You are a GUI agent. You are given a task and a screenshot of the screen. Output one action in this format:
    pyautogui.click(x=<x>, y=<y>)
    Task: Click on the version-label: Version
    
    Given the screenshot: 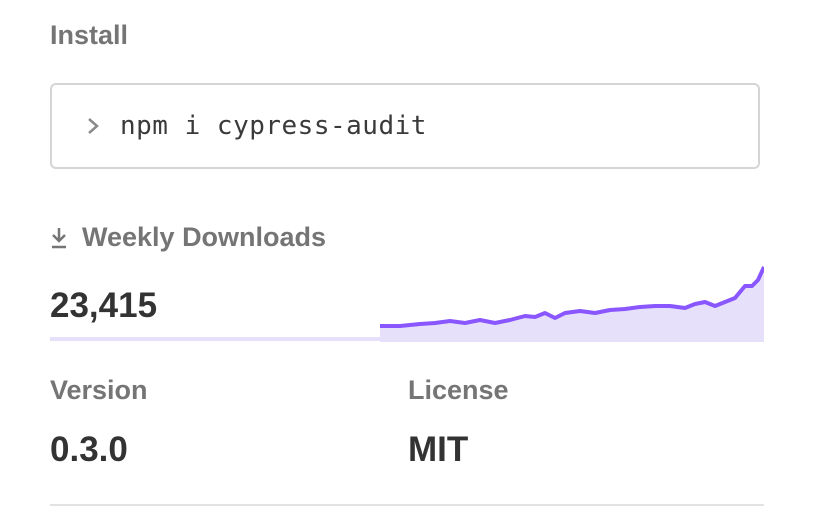 What is the action you would take?
    pyautogui.click(x=99, y=390)
    